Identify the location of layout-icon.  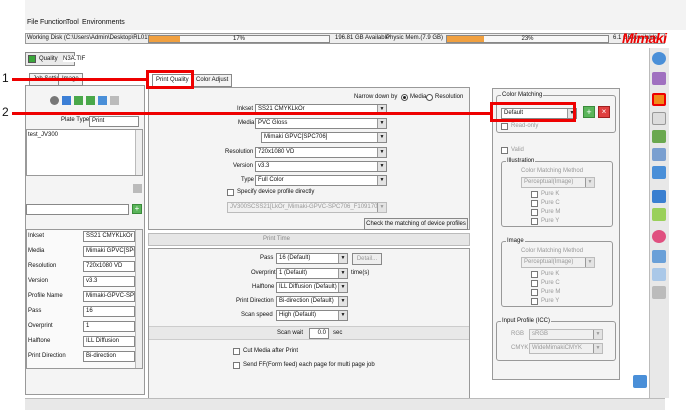
(659, 136).